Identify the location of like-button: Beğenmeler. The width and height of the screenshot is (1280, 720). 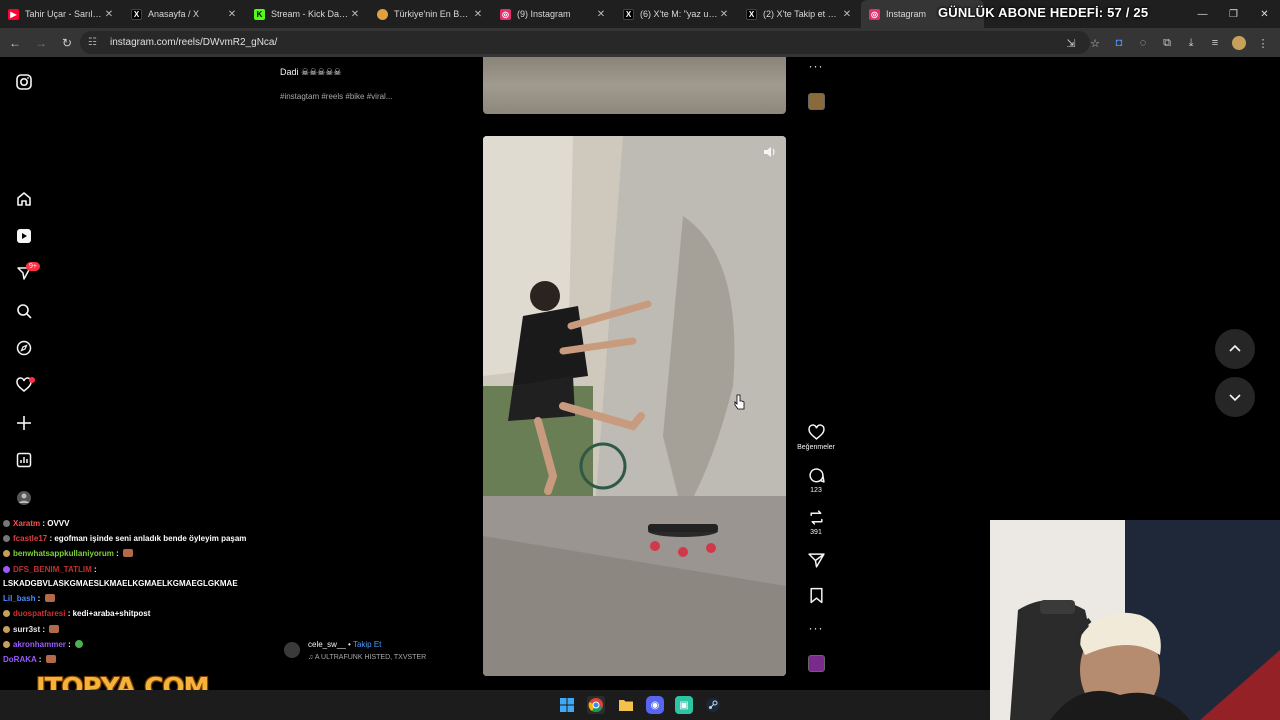
(816, 437).